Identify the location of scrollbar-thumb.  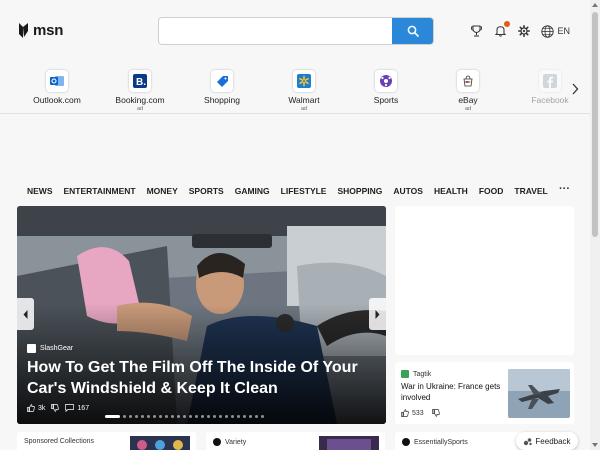
(595, 124).